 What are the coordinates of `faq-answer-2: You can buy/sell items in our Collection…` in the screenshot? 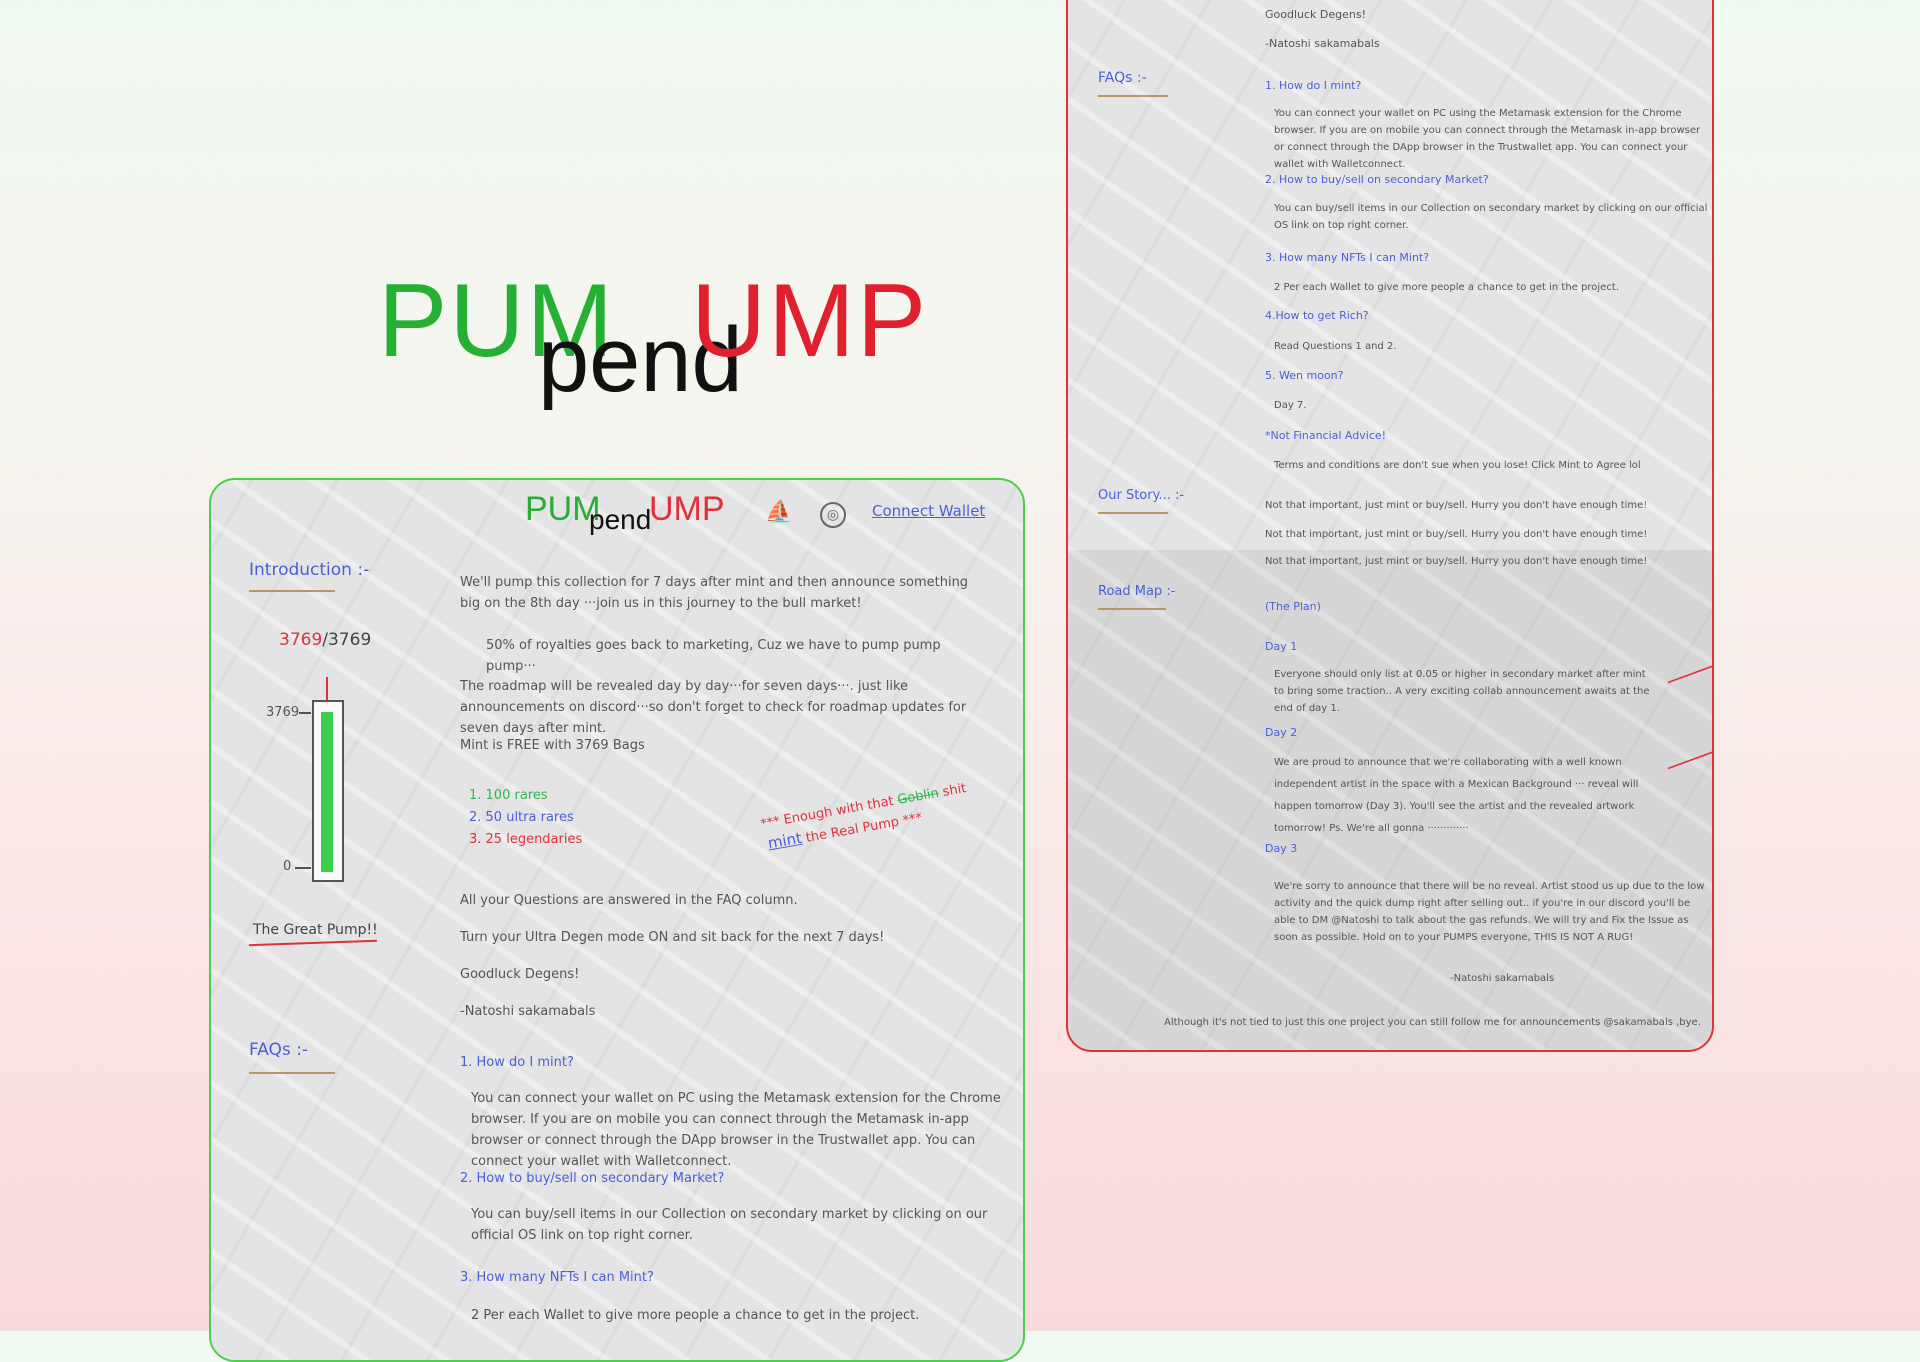 It's located at (729, 1225).